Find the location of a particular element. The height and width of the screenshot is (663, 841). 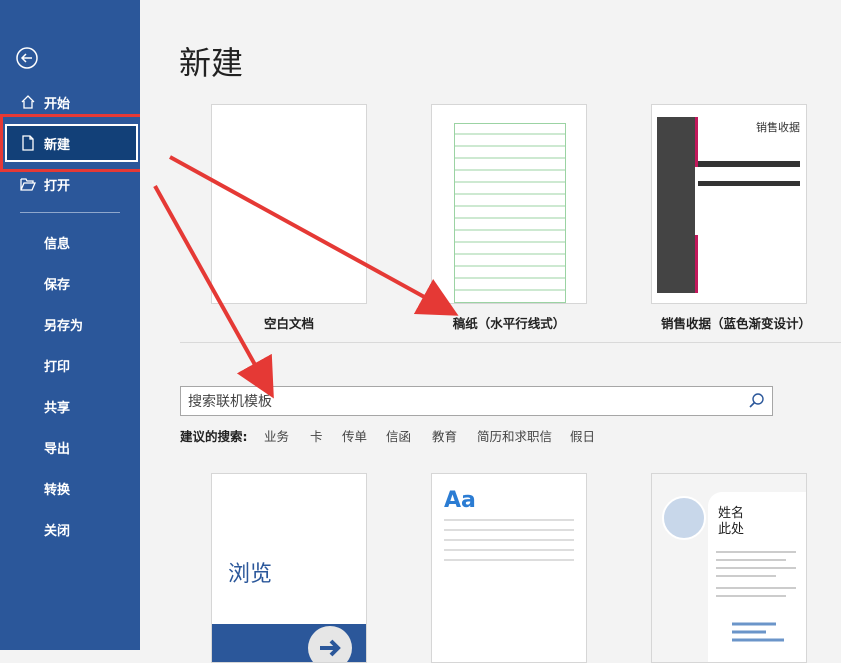

suggested-search-link: 卡 is located at coordinates (316, 435).